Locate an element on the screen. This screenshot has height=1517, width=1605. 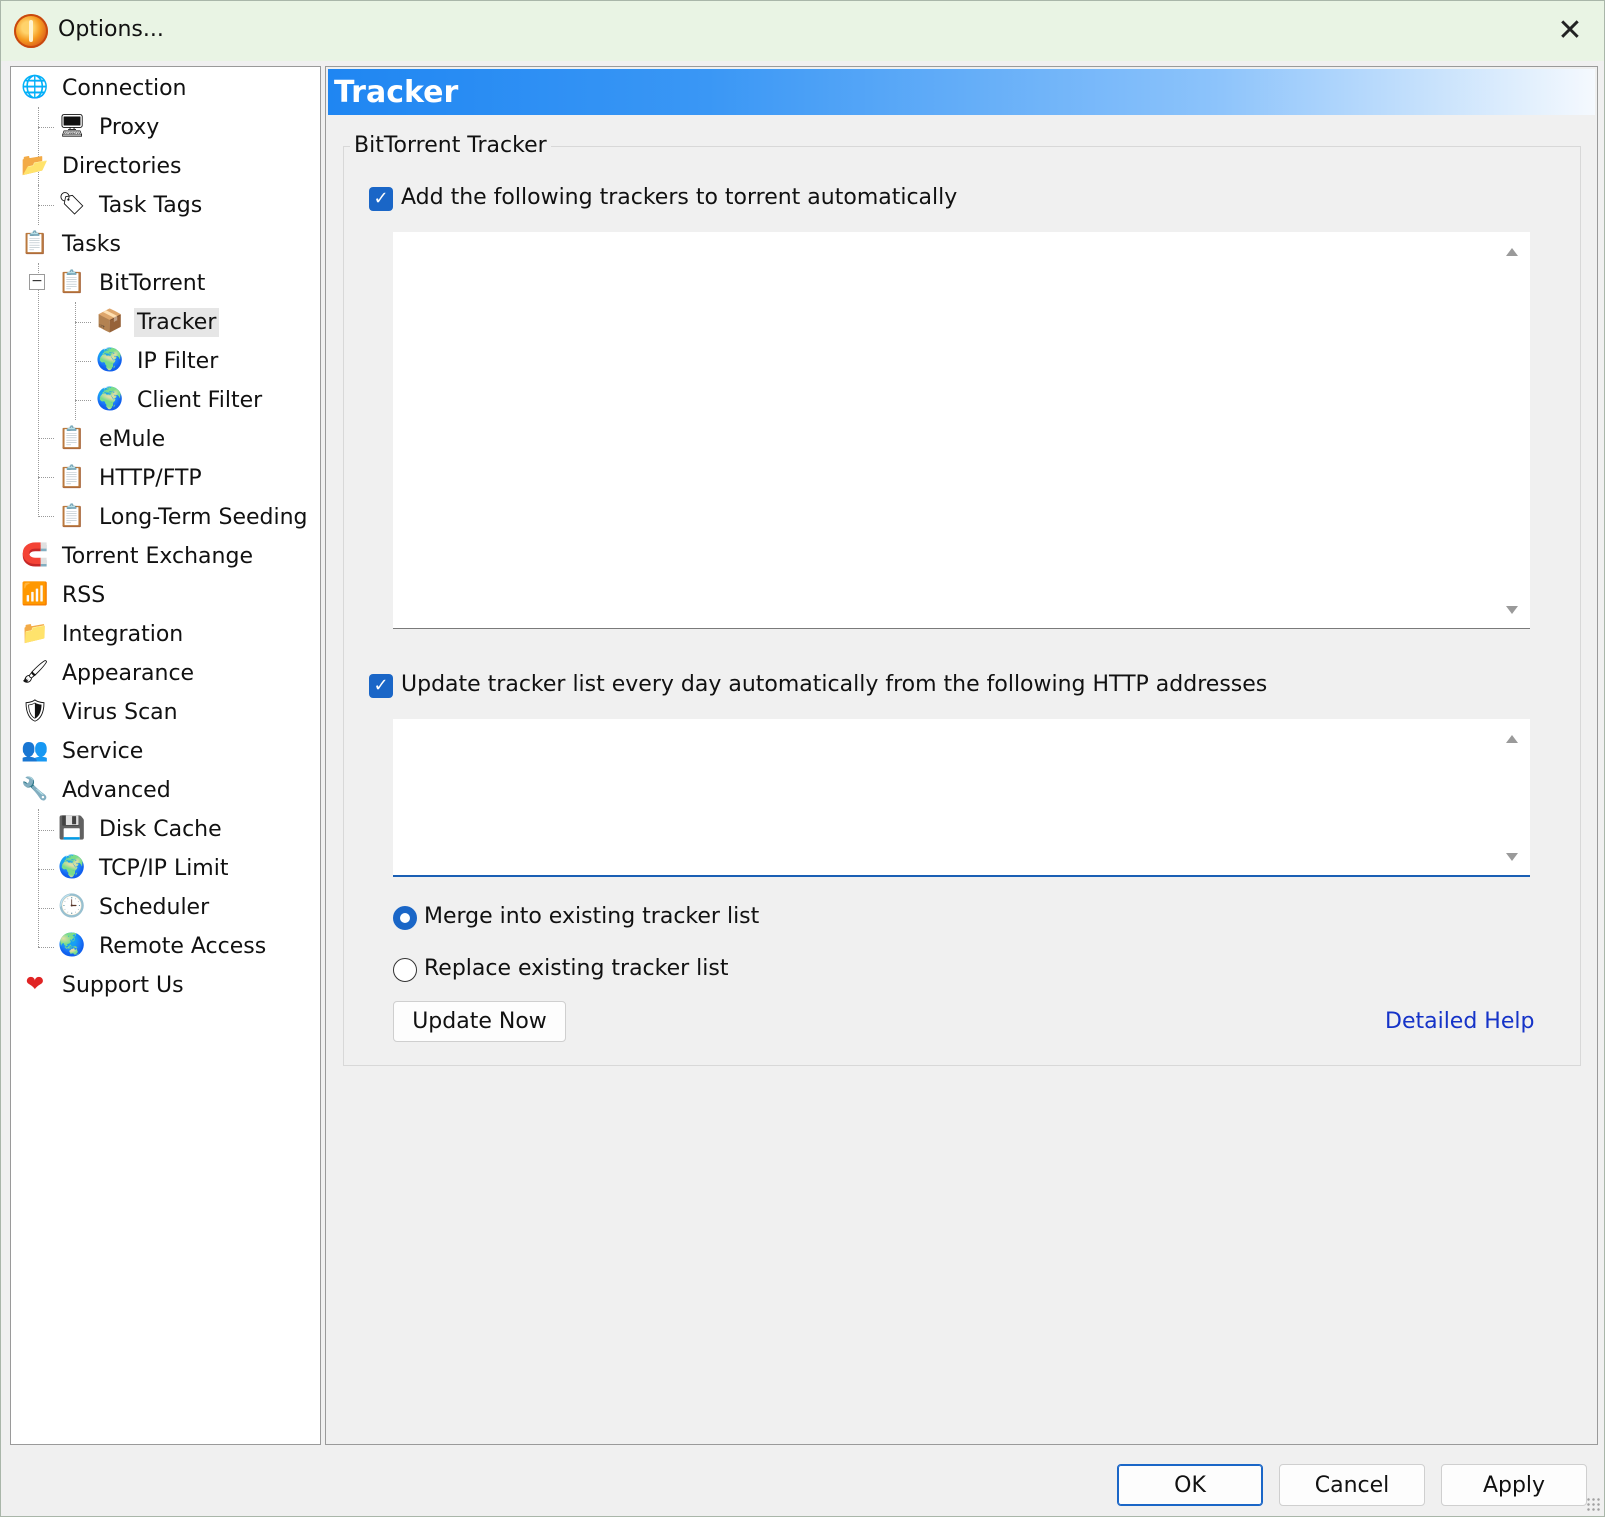
tree-item-disk-cache: 💾 Disk Cache is located at coordinates (141, 829).